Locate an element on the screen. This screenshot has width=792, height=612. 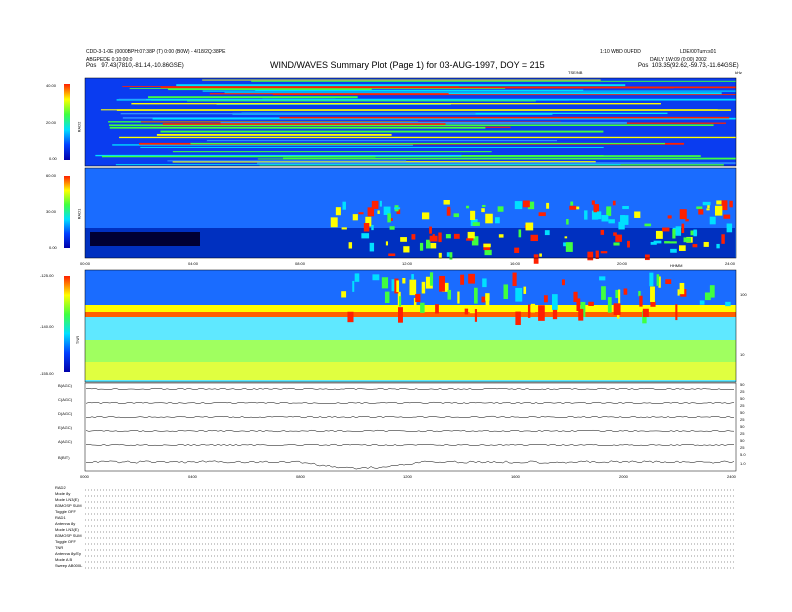
footer-label: B3MOSP SUM is located at coordinates (68, 505).